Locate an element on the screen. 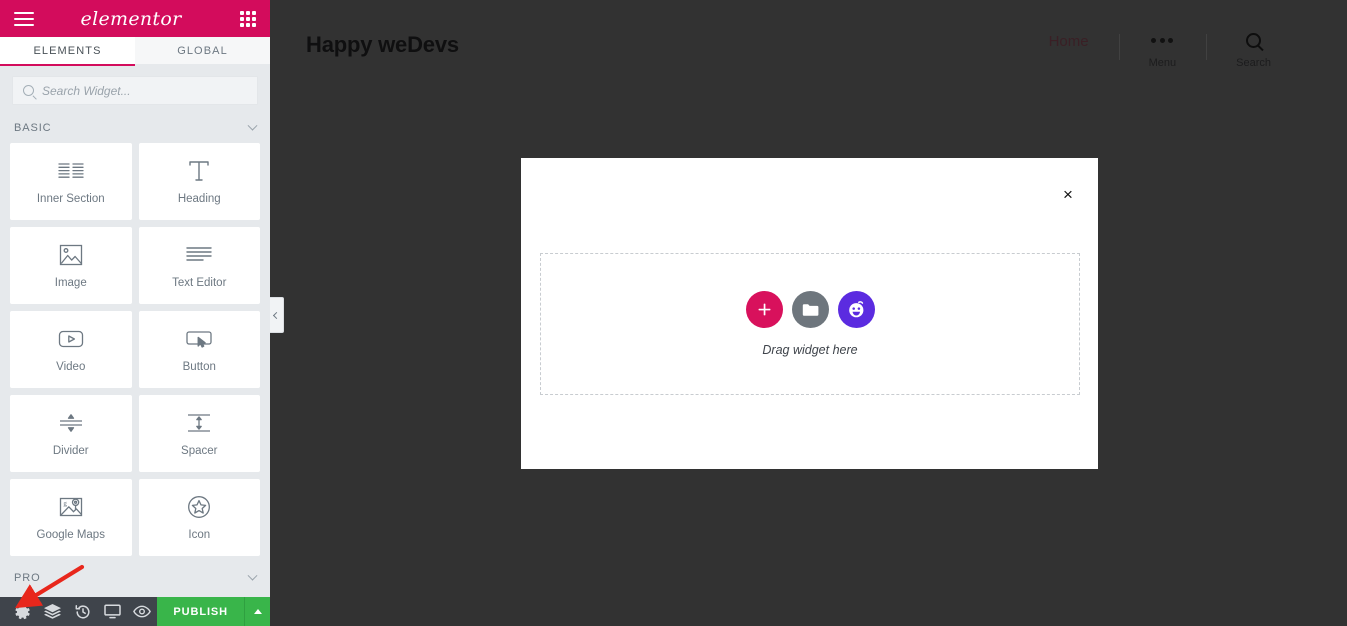 This screenshot has width=1347, height=626. tab-global: GLOBAL is located at coordinates (202, 51).